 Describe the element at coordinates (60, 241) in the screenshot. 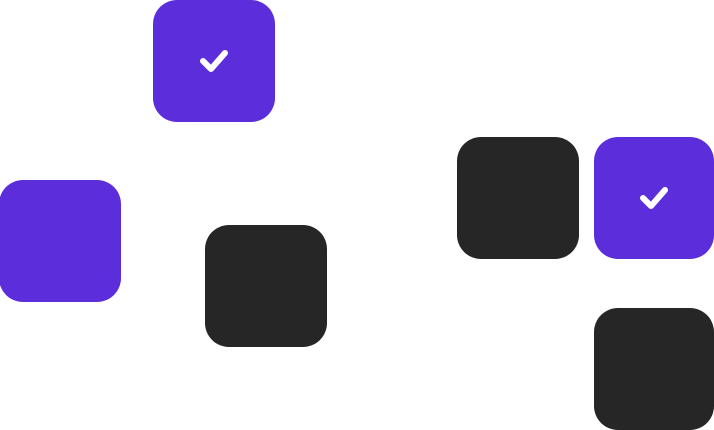

I see `checkbox-tile-purple` at that location.